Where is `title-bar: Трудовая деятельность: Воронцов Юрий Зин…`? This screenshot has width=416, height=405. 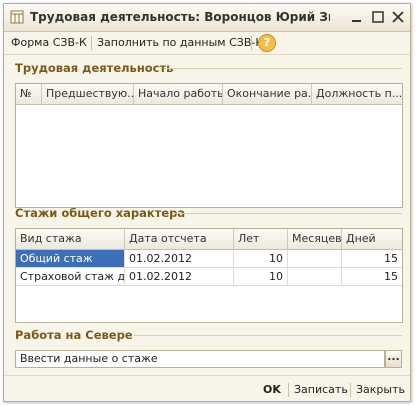 title-bar: Трудовая деятельность: Воронцов Юрий Зин… is located at coordinates (207, 18).